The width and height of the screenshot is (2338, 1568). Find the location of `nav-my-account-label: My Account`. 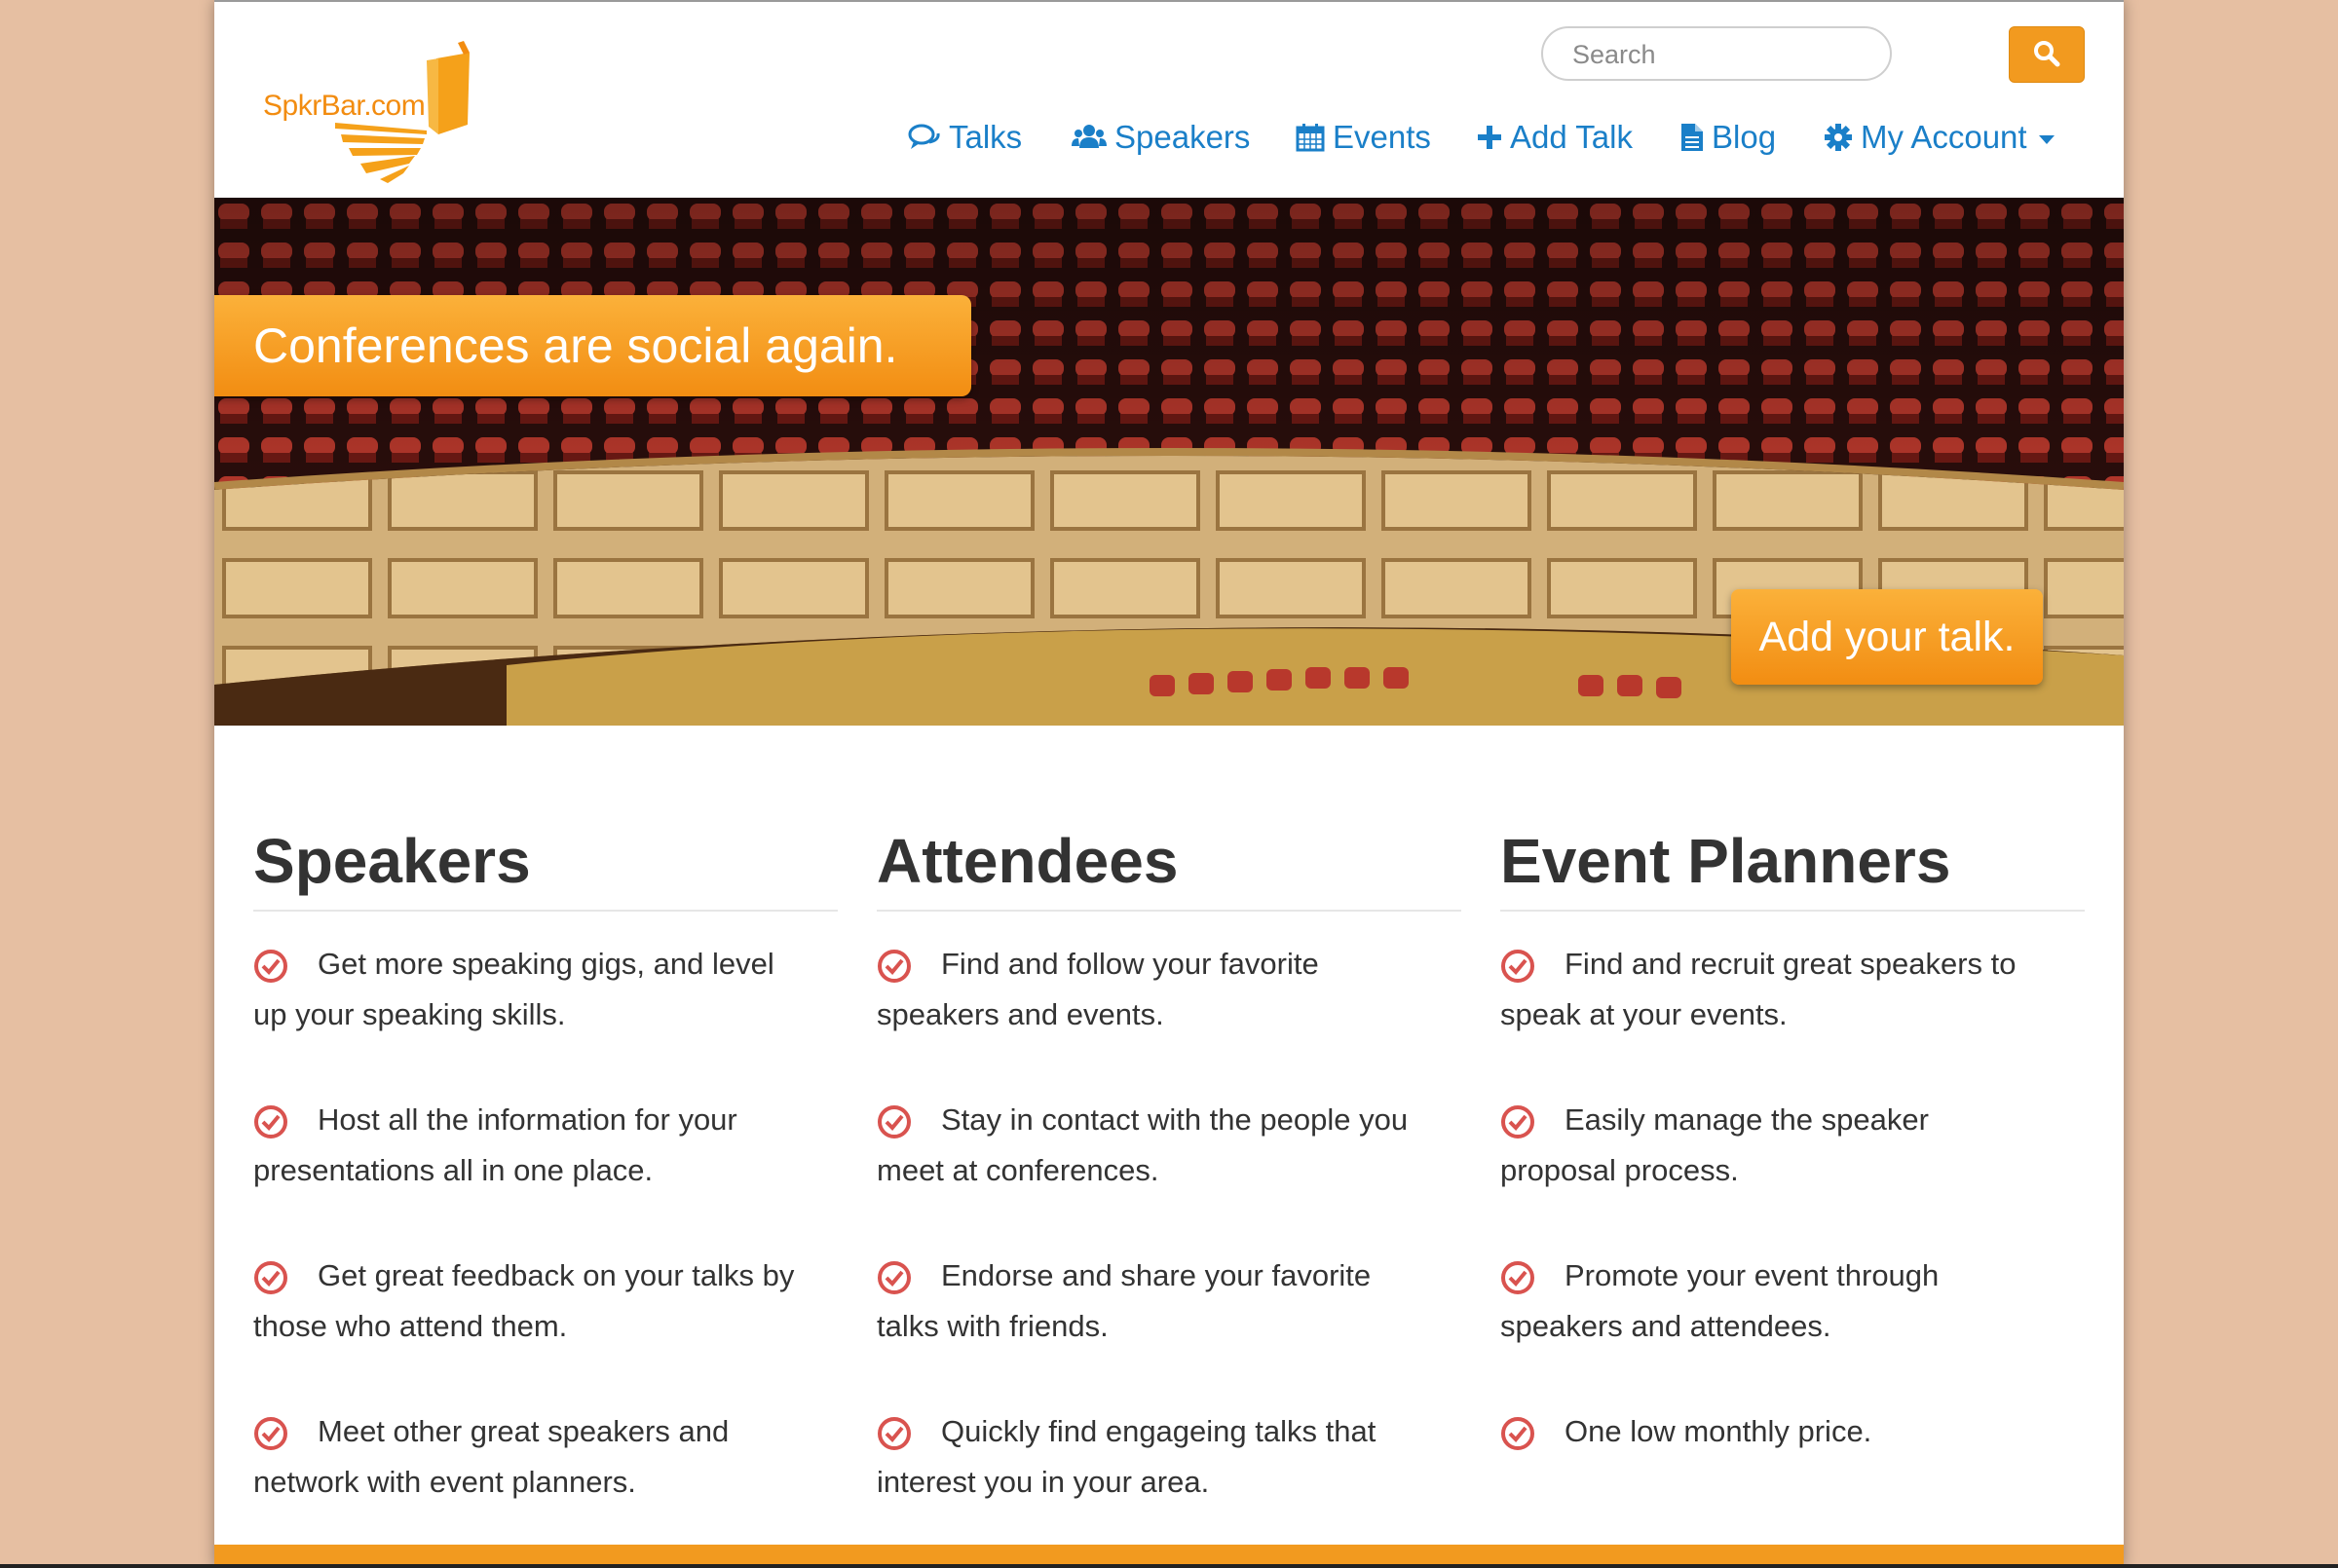

nav-my-account-label: My Account is located at coordinates (1944, 137).